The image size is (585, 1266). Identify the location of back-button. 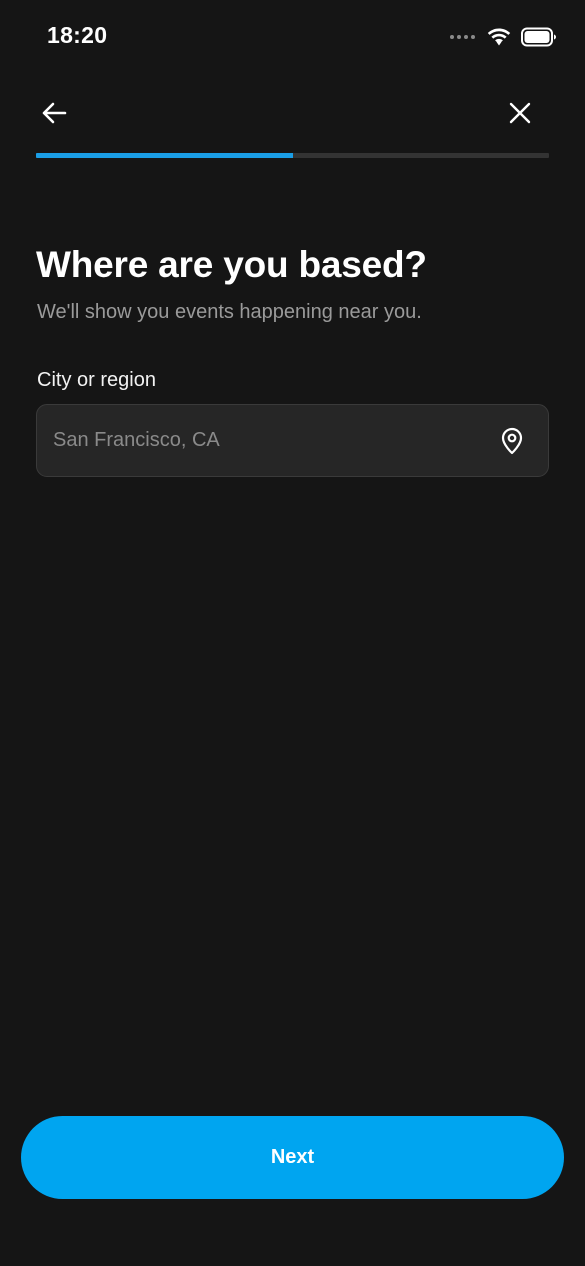
(54, 113).